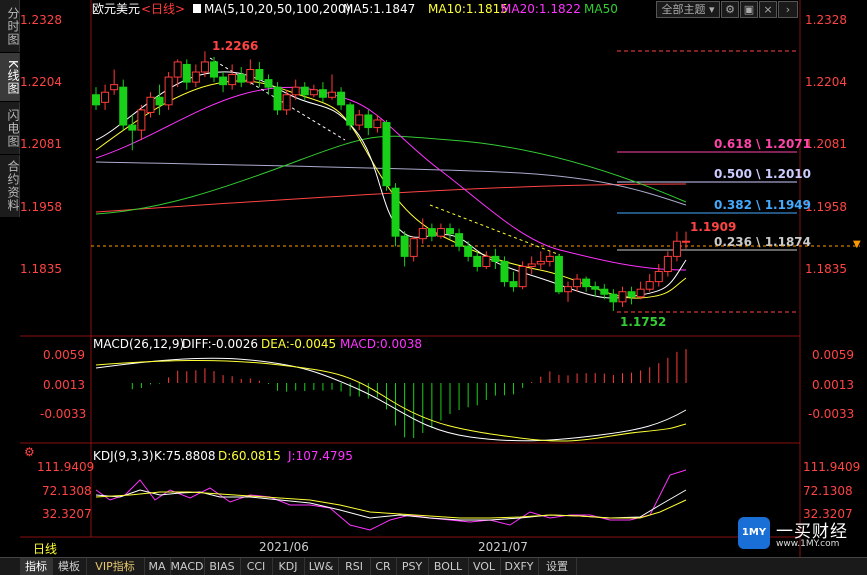 This screenshot has width=867, height=575. What do you see at coordinates (29, 452) in the screenshot?
I see `kdj-settings-icon: ⚙` at bounding box center [29, 452].